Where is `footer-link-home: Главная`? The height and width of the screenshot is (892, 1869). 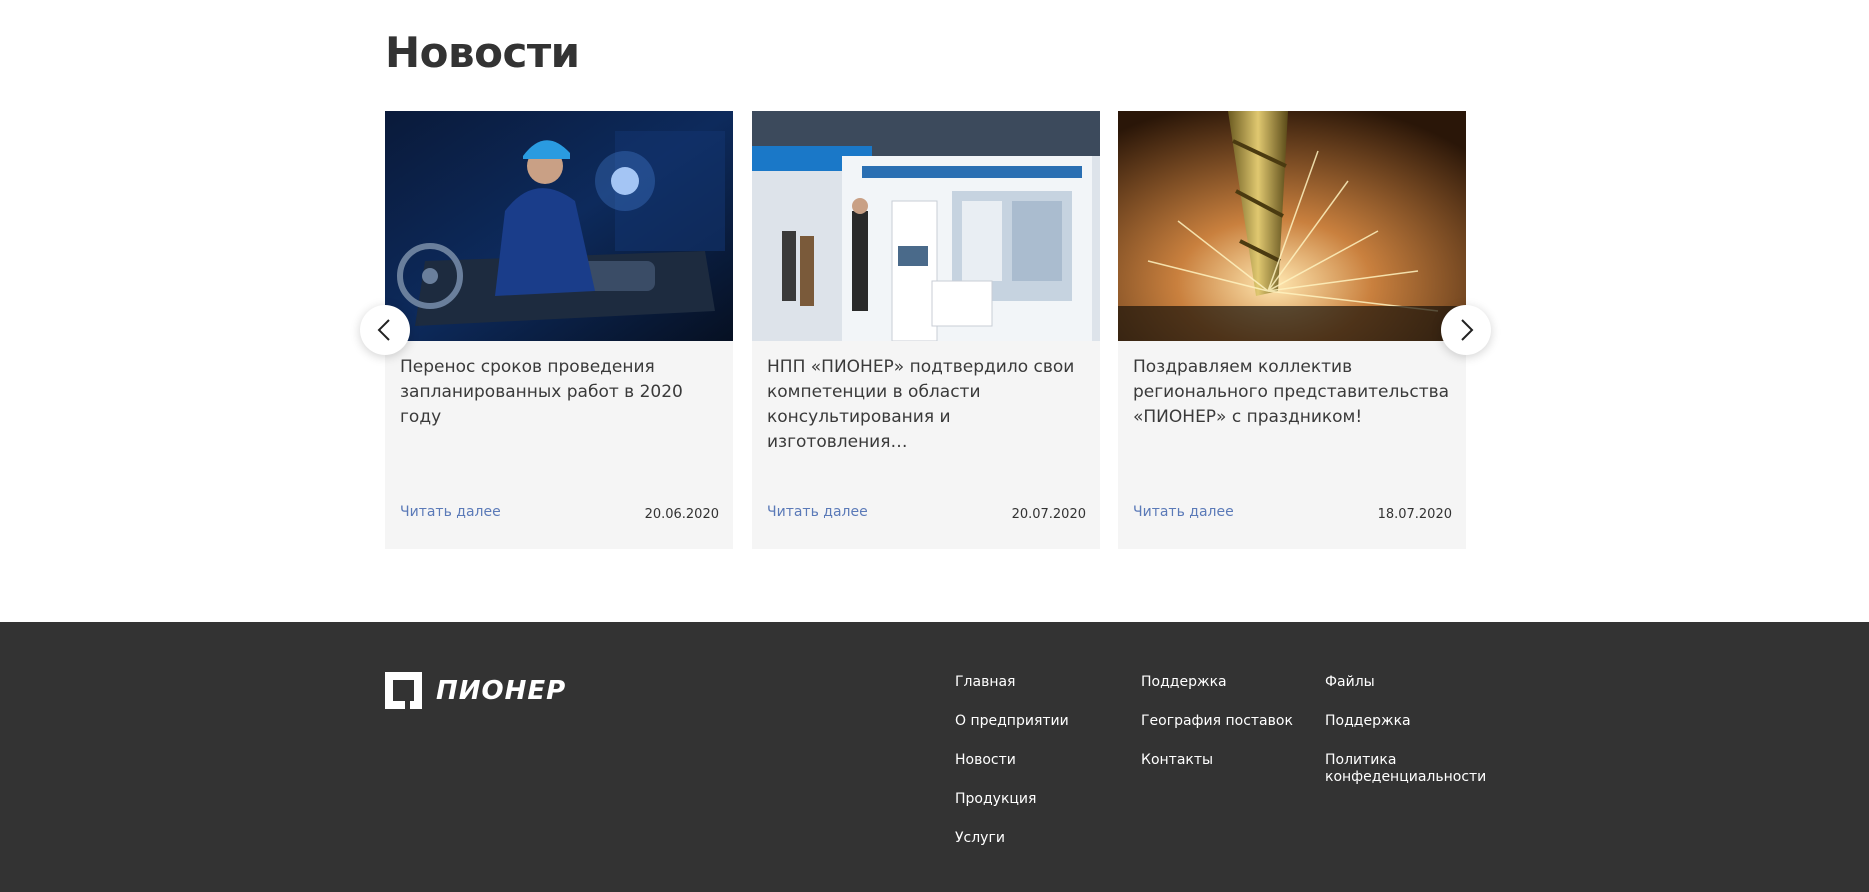
footer-link-home: Главная is located at coordinates (1012, 682).